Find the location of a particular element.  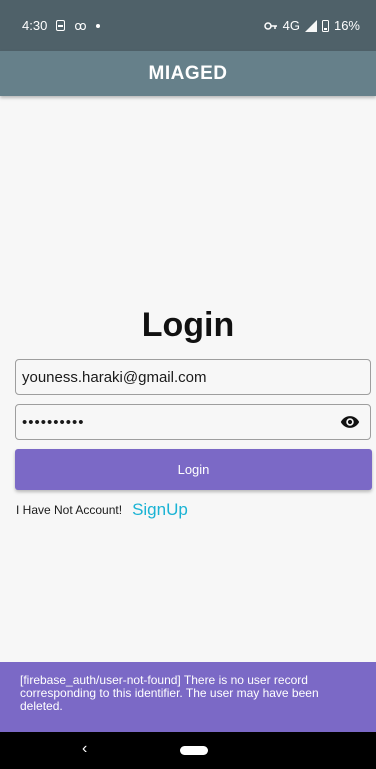

password-field is located at coordinates (193, 422).